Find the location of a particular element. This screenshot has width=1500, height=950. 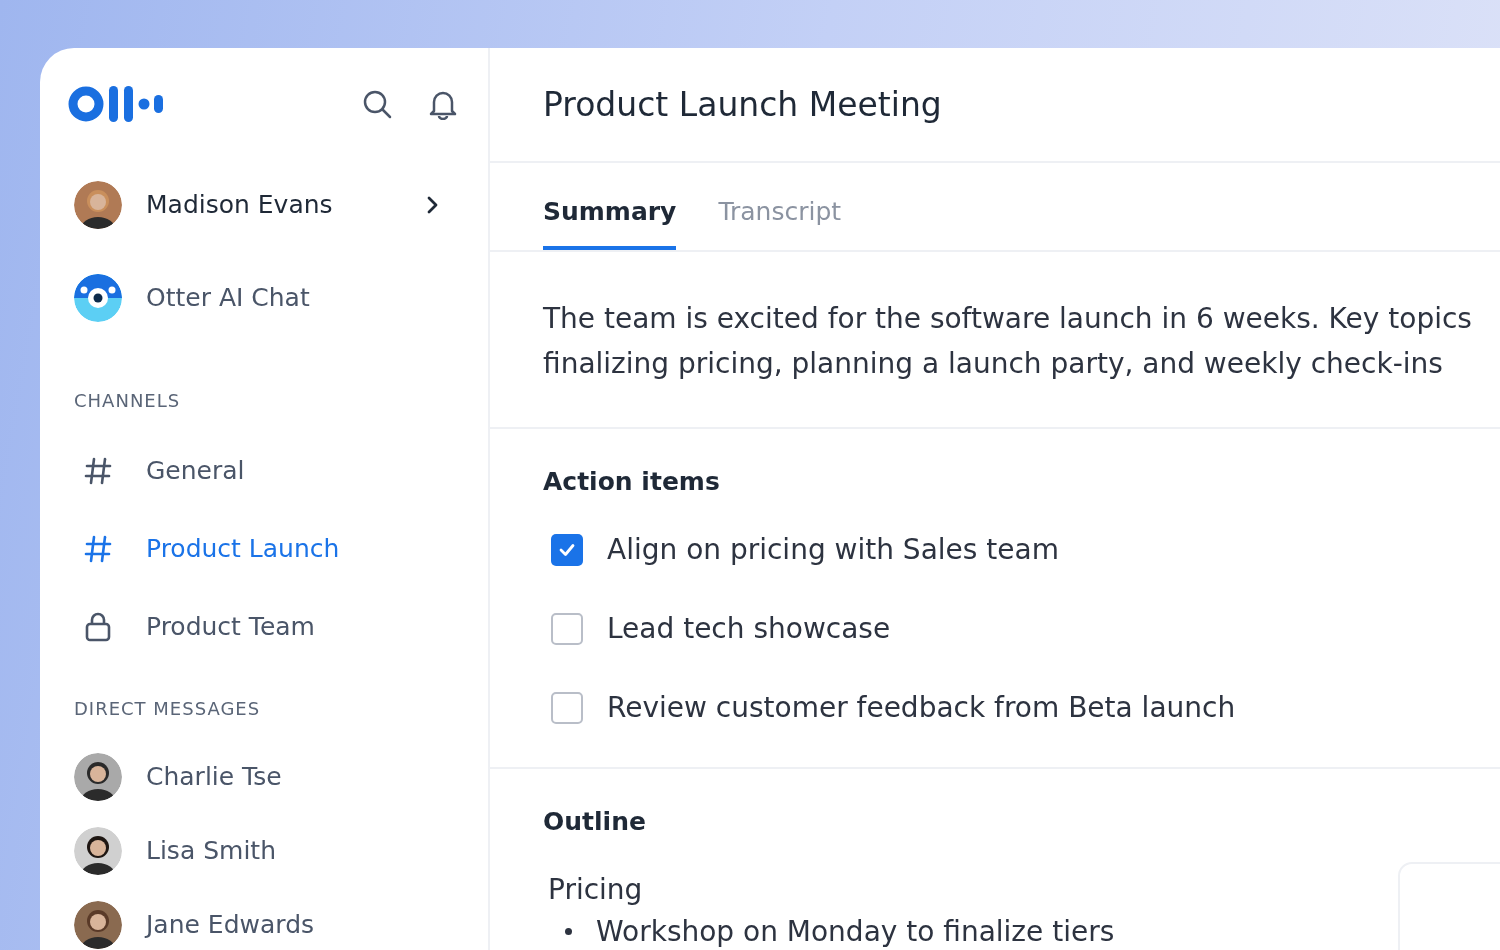

search-icon is located at coordinates (377, 104).